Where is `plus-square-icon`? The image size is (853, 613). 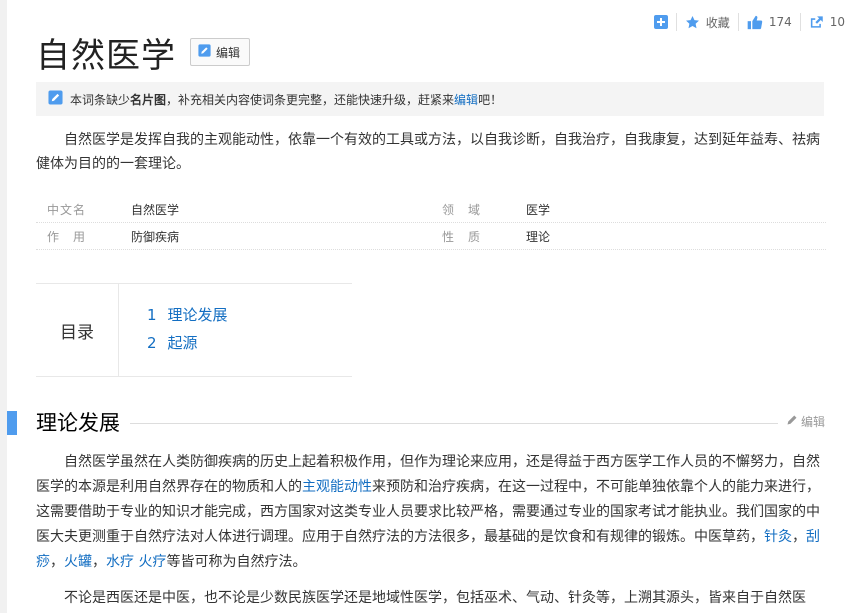 plus-square-icon is located at coordinates (660, 22).